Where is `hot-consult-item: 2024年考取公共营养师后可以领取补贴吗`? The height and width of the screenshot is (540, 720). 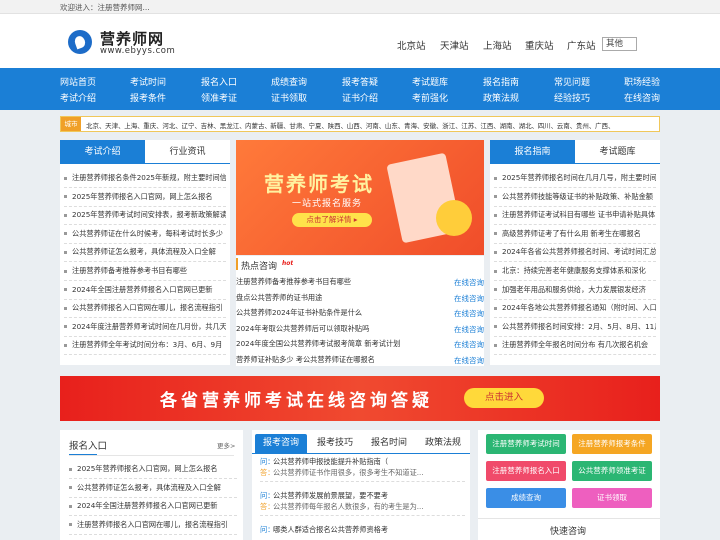
hot-consult-item: 2024年考取公共营养师后可以领取补贴吗 is located at coordinates (342, 329).